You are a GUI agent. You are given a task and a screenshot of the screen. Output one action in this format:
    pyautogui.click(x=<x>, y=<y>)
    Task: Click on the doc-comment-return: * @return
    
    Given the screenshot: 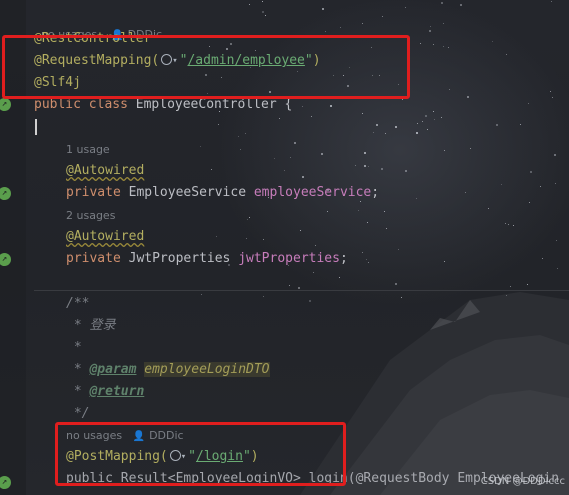 What is the action you would take?
    pyautogui.click(x=105, y=392)
    